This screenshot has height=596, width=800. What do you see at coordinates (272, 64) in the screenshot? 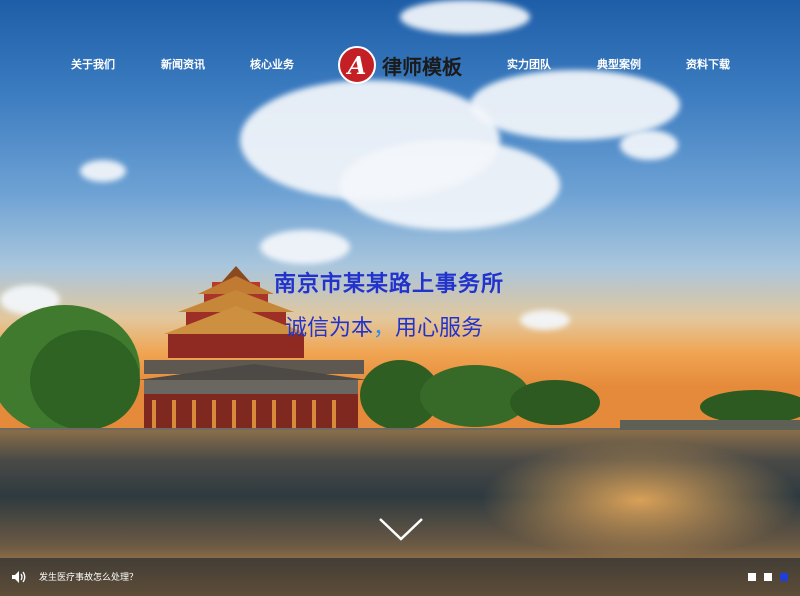
I see `nav-item-services: 核心业务` at bounding box center [272, 64].